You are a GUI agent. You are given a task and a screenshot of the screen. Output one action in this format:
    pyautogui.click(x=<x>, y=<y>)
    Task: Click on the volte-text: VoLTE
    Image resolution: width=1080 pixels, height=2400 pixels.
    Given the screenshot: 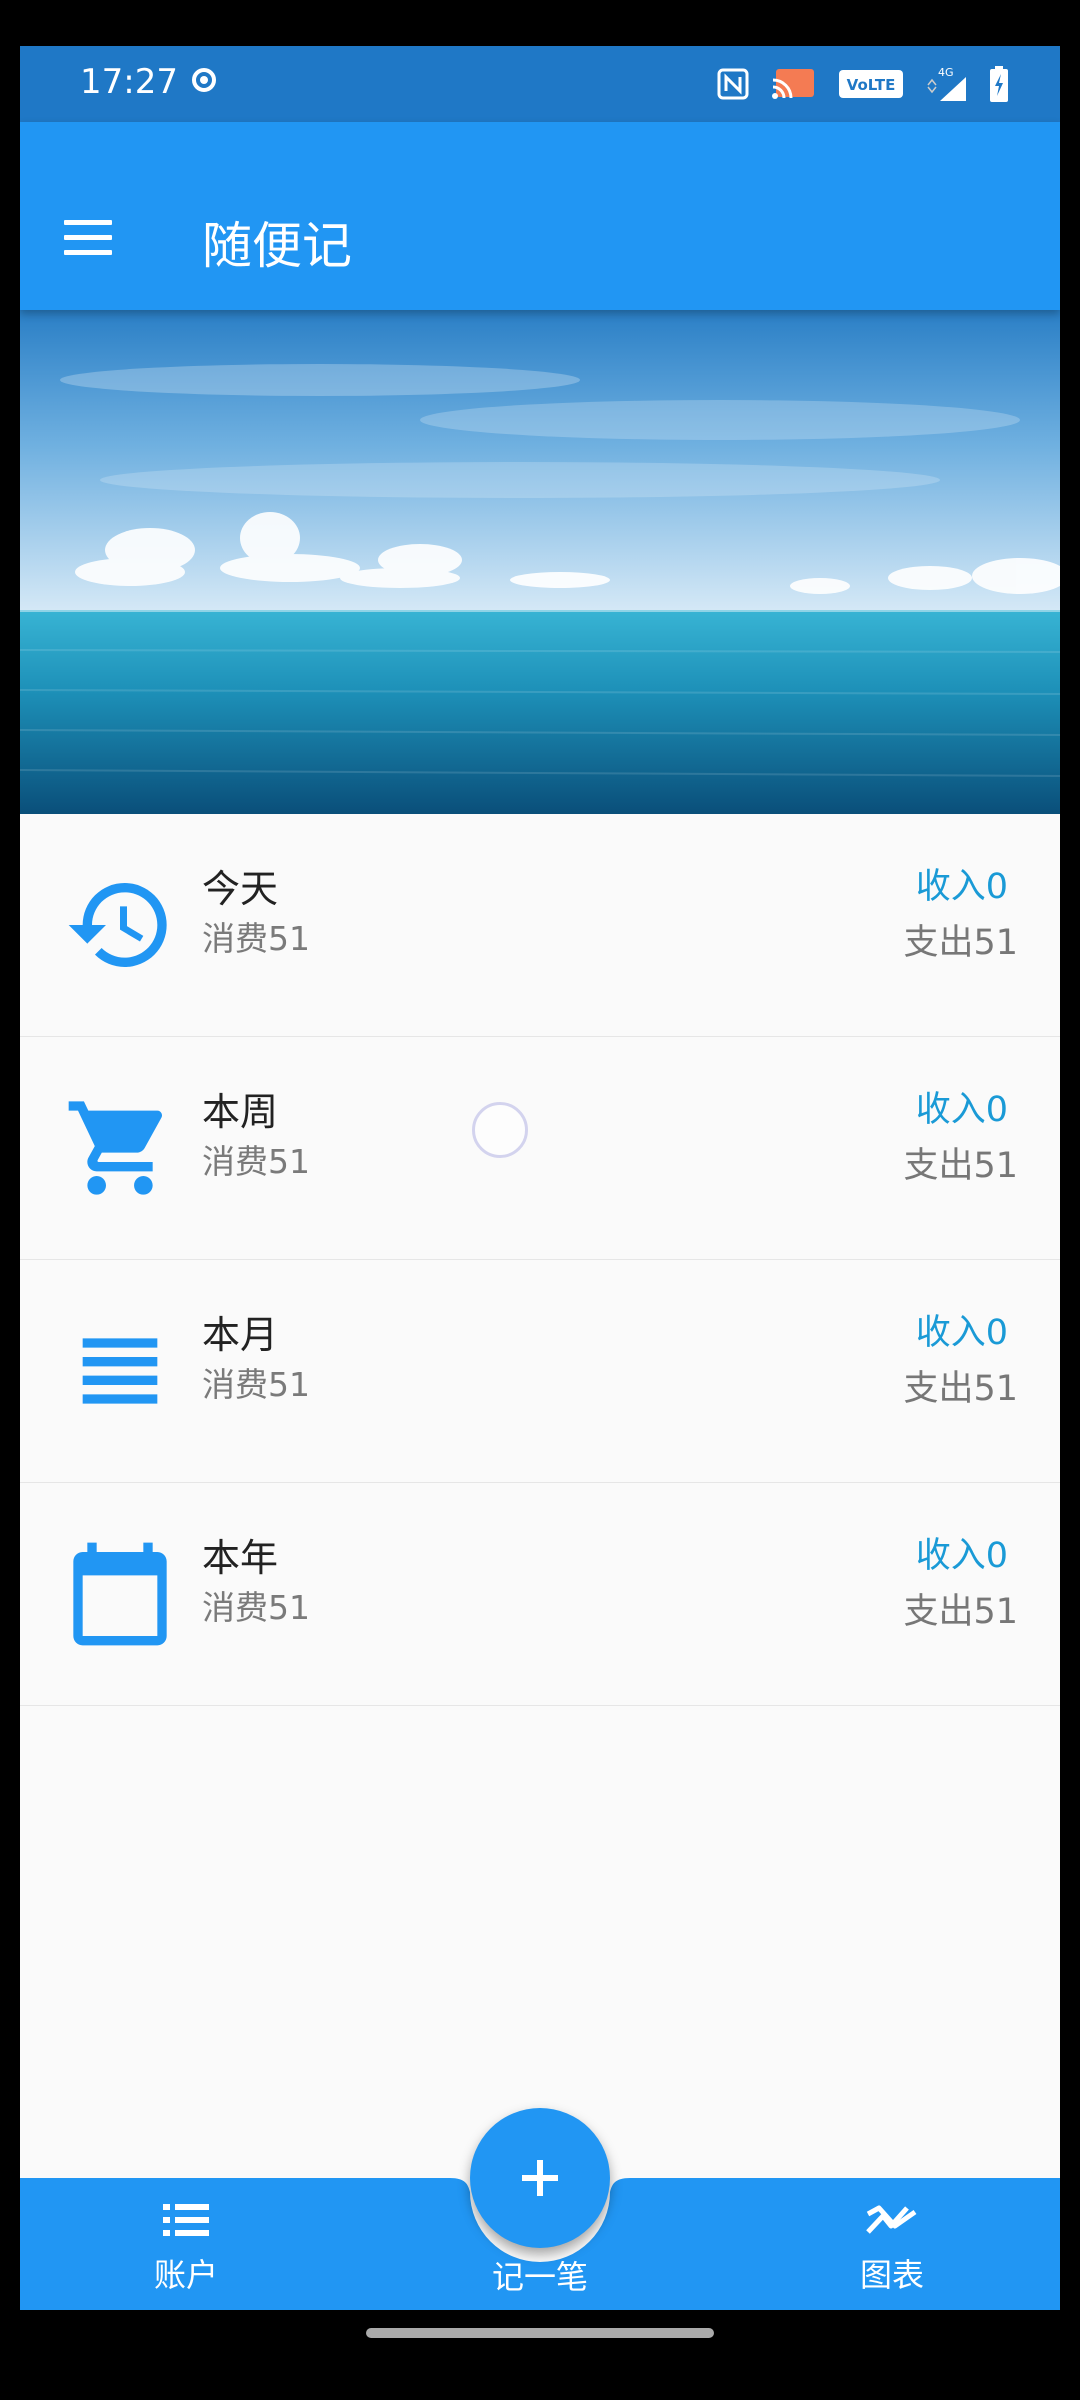 What is the action you would take?
    pyautogui.click(x=871, y=85)
    